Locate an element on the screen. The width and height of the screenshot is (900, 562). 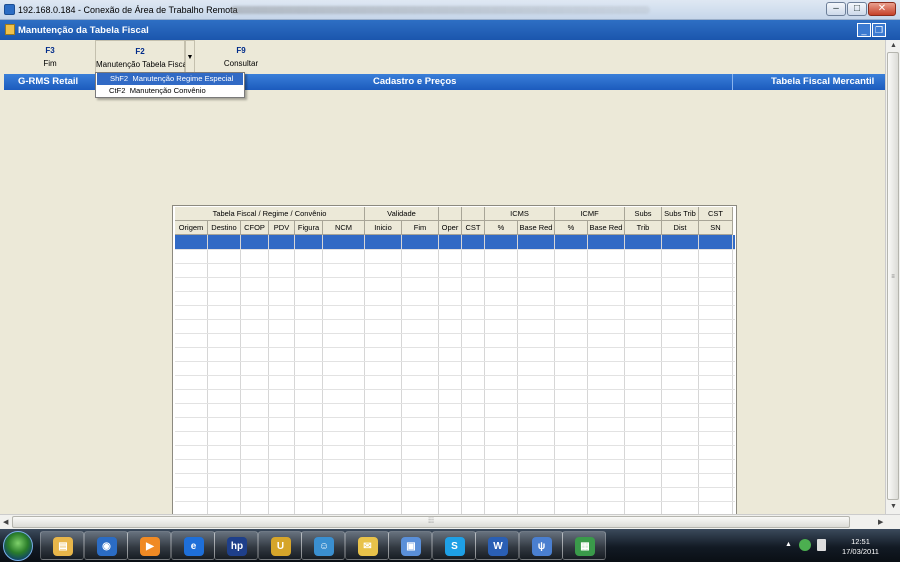
menu-item-regime-especial: ShF2 Manutenção Regime Especial is located at coordinates (170, 79).